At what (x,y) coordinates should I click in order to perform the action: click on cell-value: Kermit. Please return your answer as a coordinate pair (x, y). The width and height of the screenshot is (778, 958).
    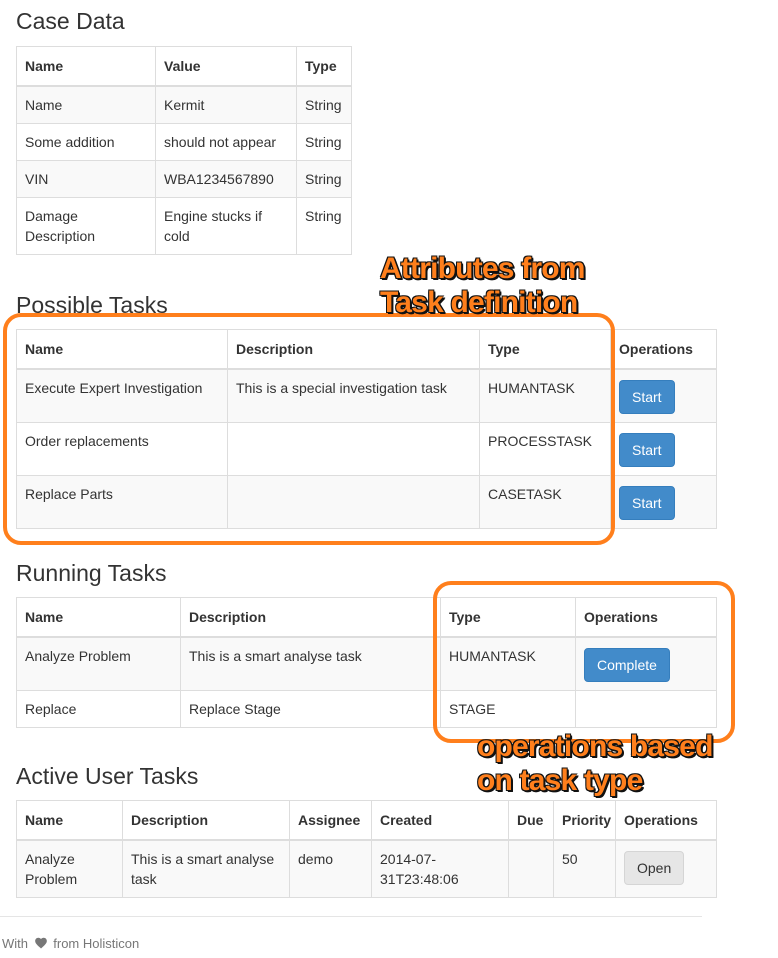
    Looking at the image, I should click on (226, 104).